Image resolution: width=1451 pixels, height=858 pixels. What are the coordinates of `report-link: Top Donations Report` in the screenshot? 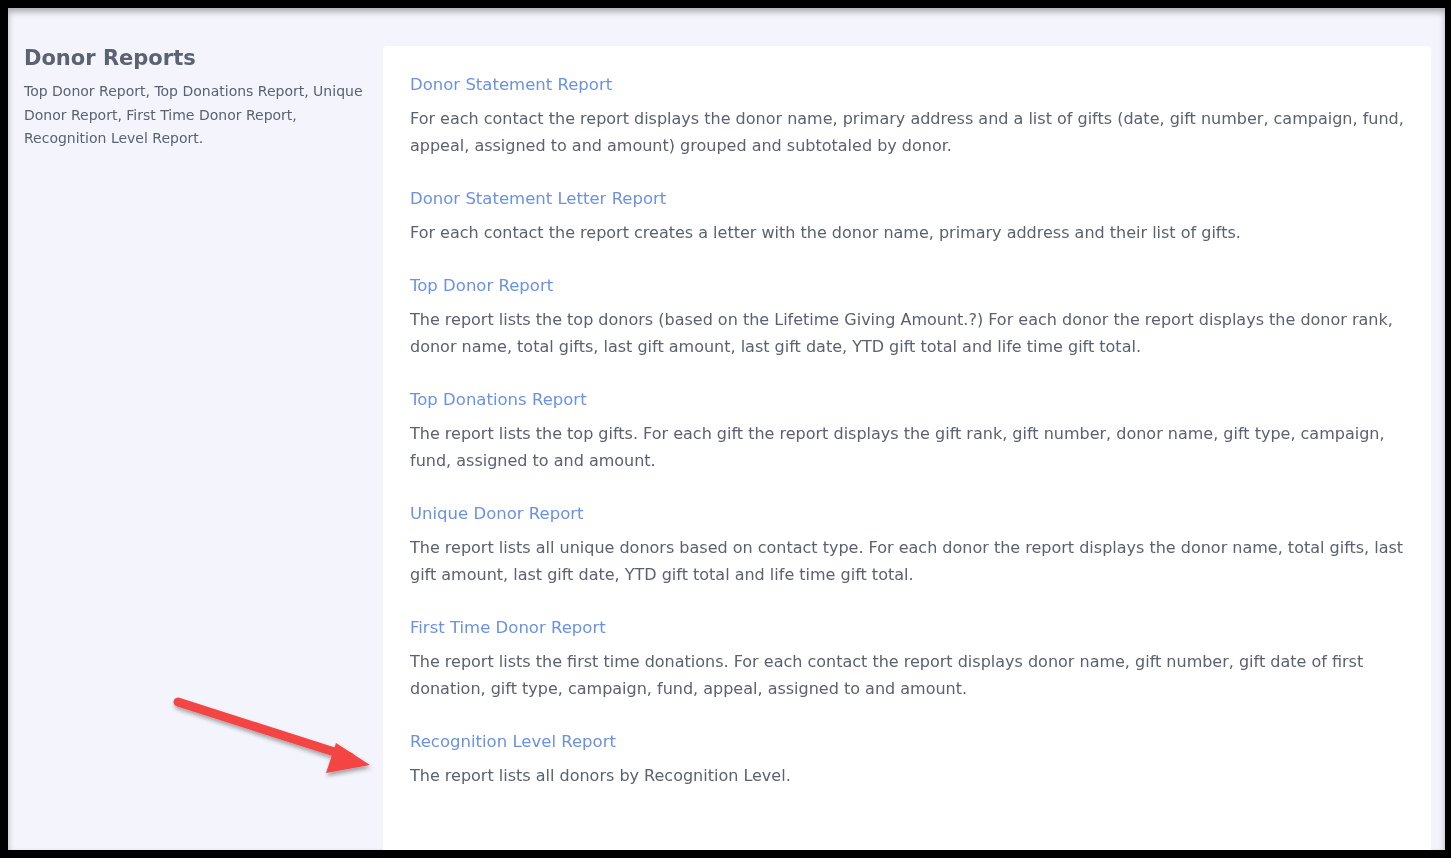 It's located at (498, 399).